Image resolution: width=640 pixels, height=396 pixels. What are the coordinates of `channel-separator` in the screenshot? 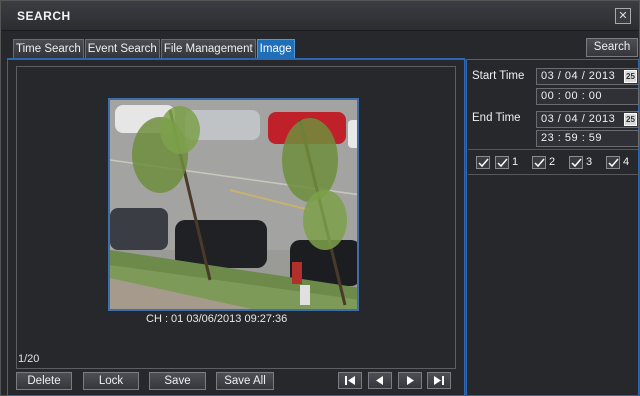 It's located at (553, 174).